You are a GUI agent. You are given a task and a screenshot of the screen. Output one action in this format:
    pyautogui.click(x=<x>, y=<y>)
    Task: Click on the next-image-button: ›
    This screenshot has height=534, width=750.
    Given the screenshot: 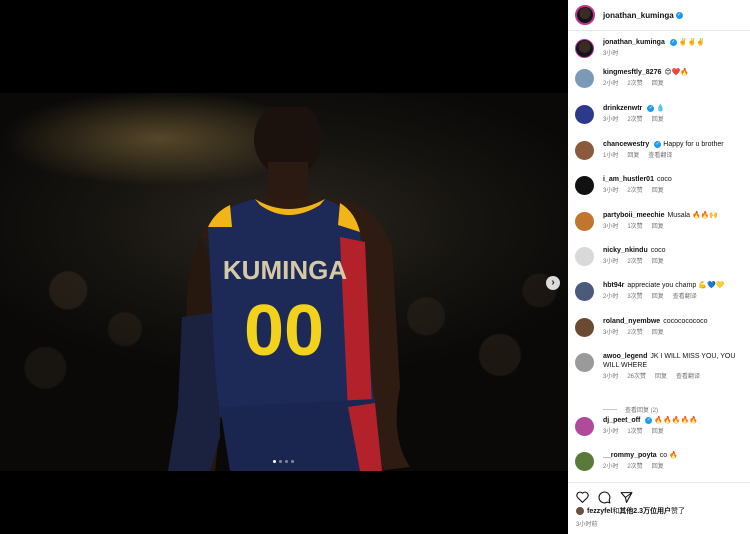 What is the action you would take?
    pyautogui.click(x=553, y=283)
    